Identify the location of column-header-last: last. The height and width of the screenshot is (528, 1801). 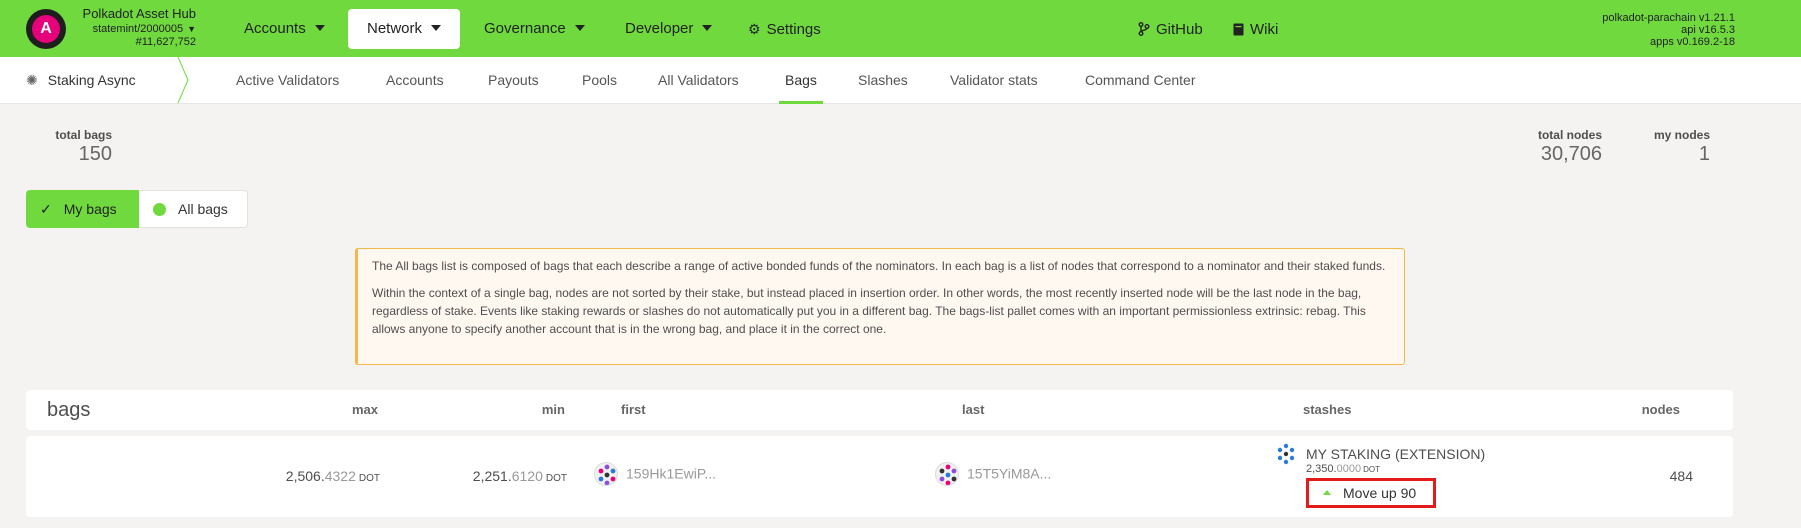
(973, 409).